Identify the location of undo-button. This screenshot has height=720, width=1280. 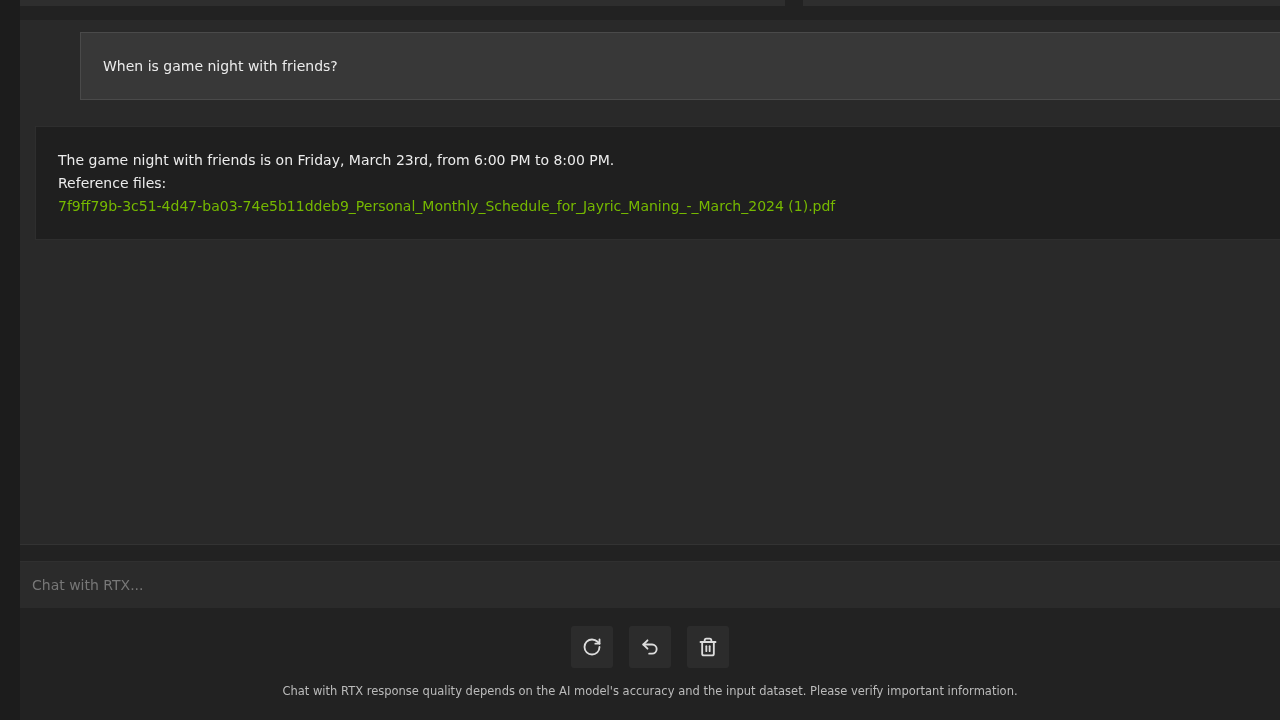
(650, 647).